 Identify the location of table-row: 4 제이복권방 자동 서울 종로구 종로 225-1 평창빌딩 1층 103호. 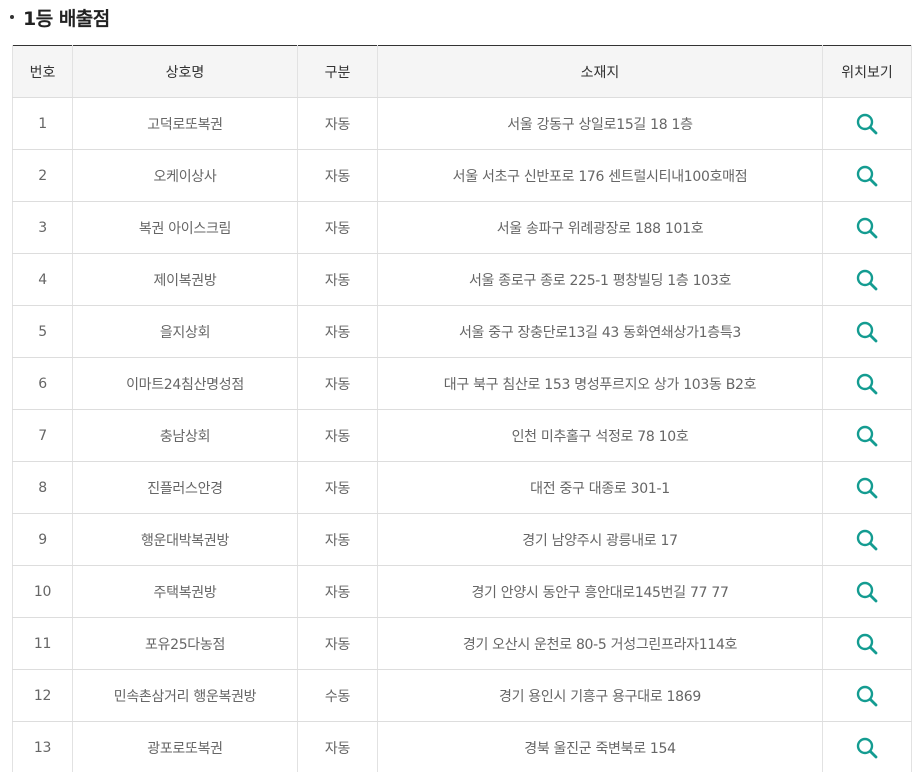
(462, 279).